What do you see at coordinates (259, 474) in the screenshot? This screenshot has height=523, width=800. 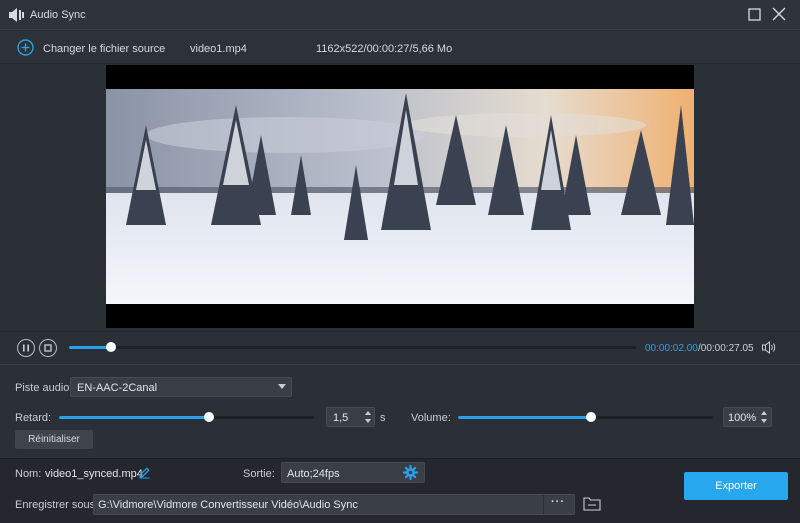 I see `output-format-label: Sortie:` at bounding box center [259, 474].